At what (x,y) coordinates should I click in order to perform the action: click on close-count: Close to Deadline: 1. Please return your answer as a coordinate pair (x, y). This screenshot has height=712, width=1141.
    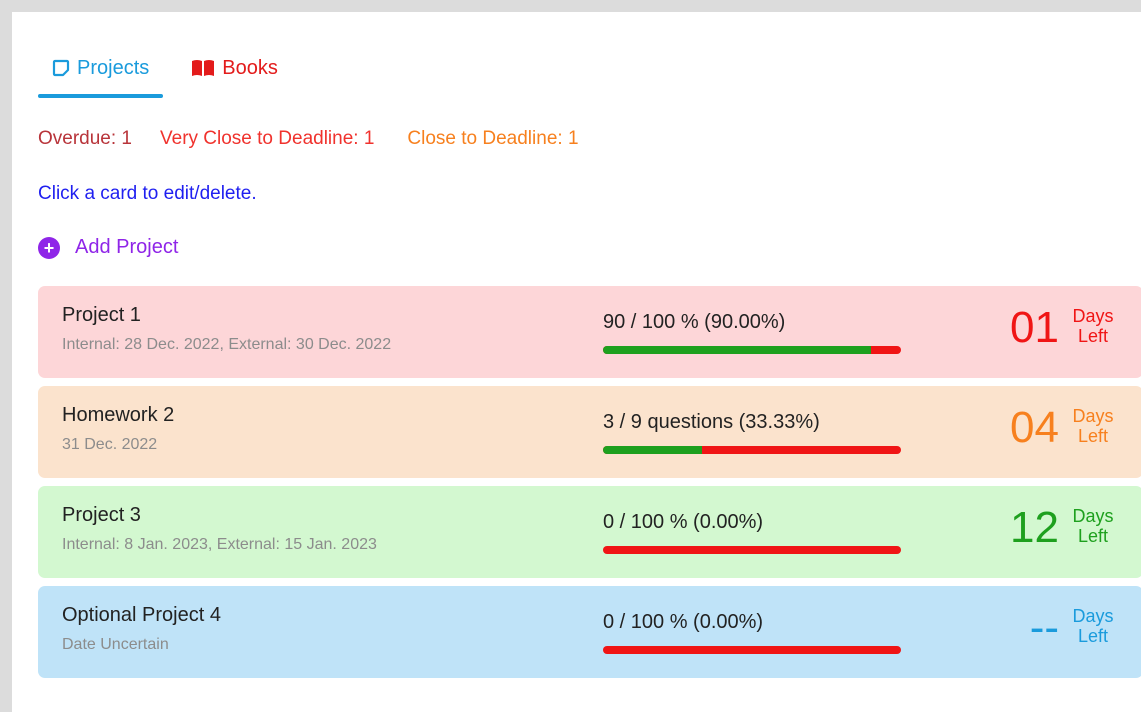
    Looking at the image, I should click on (493, 138).